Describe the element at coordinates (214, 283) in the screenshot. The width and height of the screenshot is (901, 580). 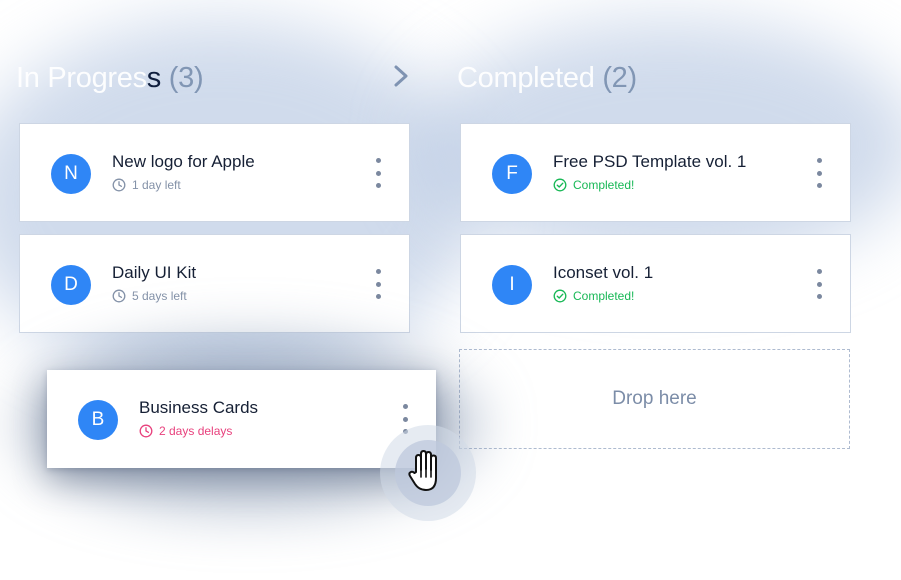
I see `task-card: D Daily UI Kit 5 days left` at that location.